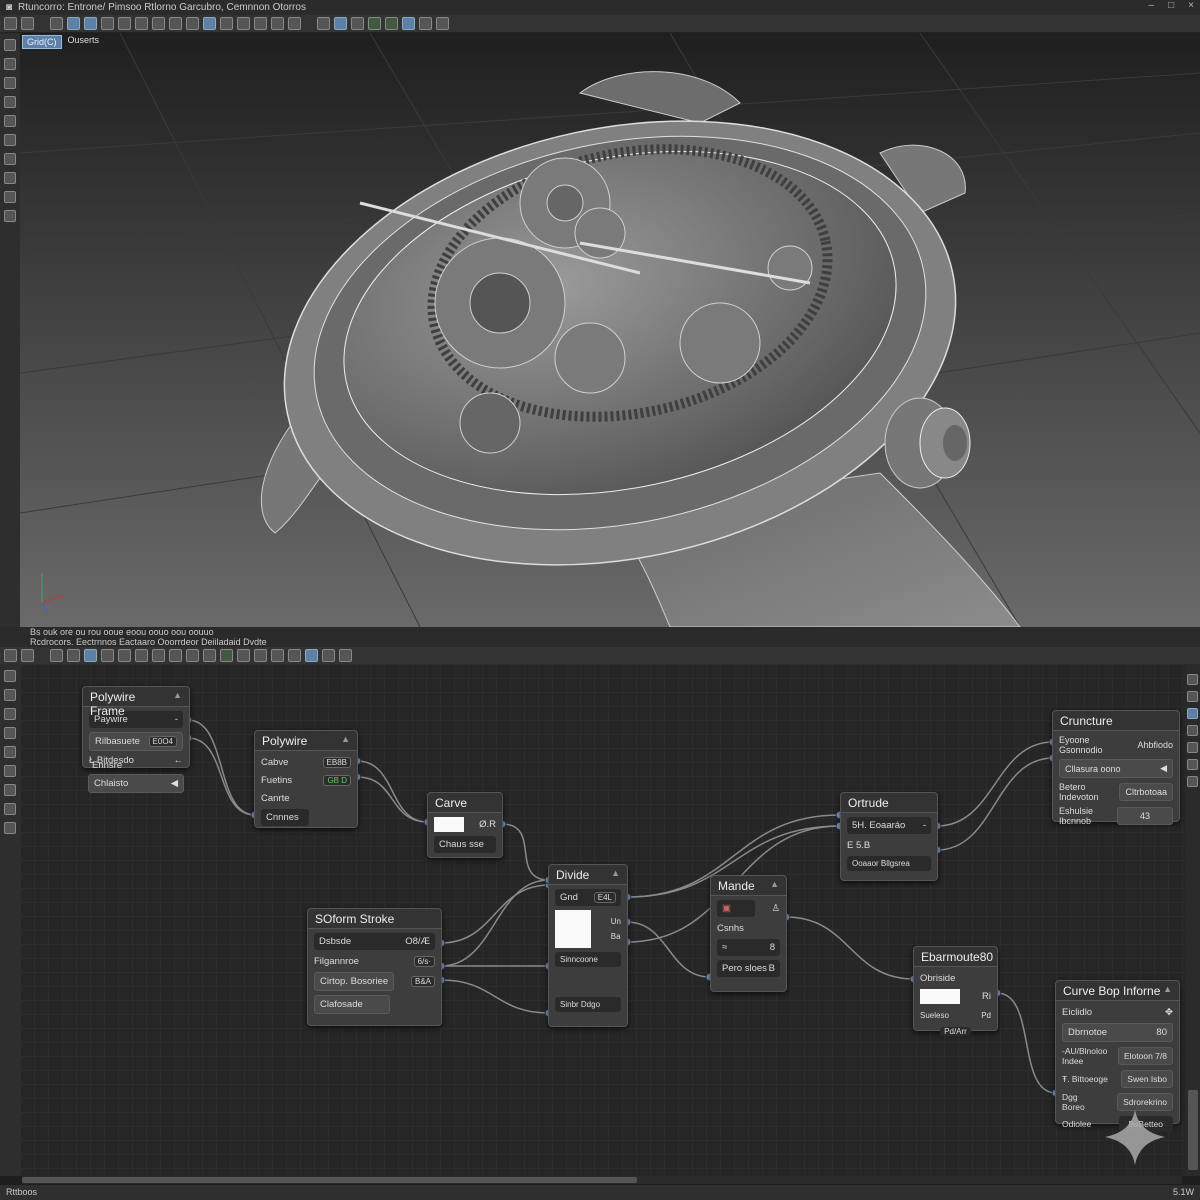 The height and width of the screenshot is (1200, 1200). What do you see at coordinates (487, 824) in the screenshot?
I see `field-value: Ø.R` at bounding box center [487, 824].